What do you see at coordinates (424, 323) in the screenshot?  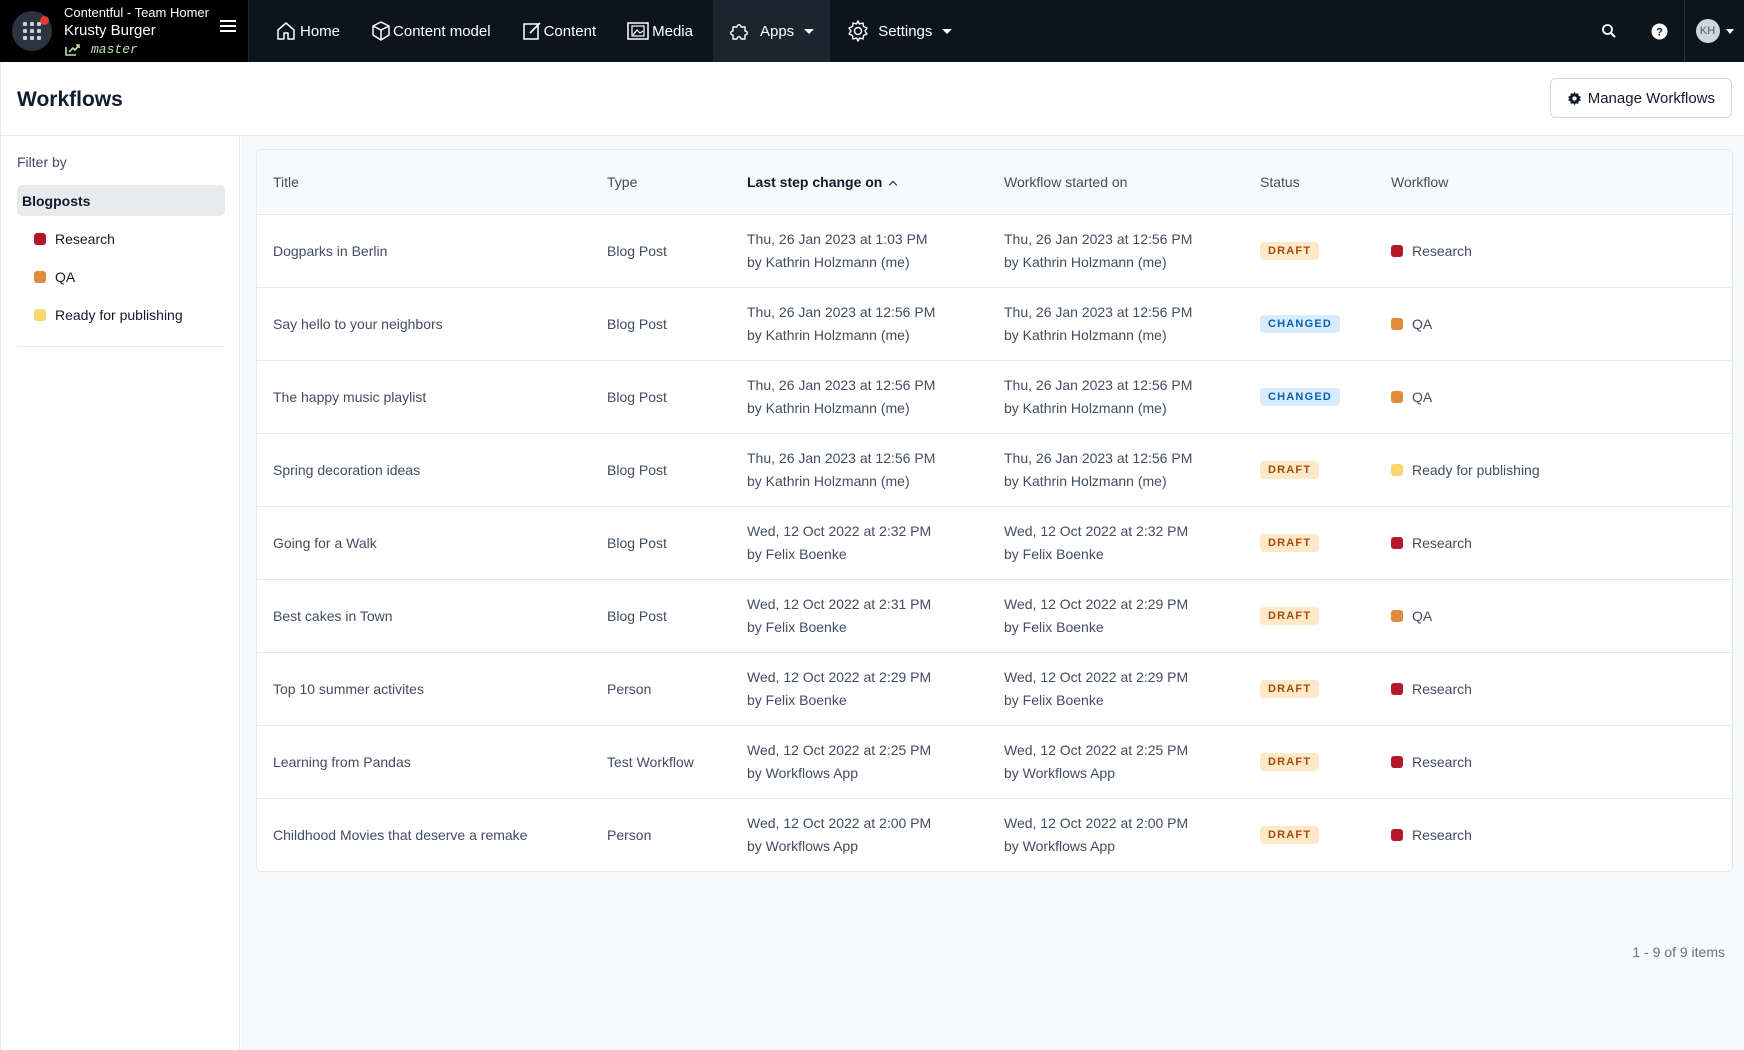 I see `cell-title: Say hello to your neighbors` at bounding box center [424, 323].